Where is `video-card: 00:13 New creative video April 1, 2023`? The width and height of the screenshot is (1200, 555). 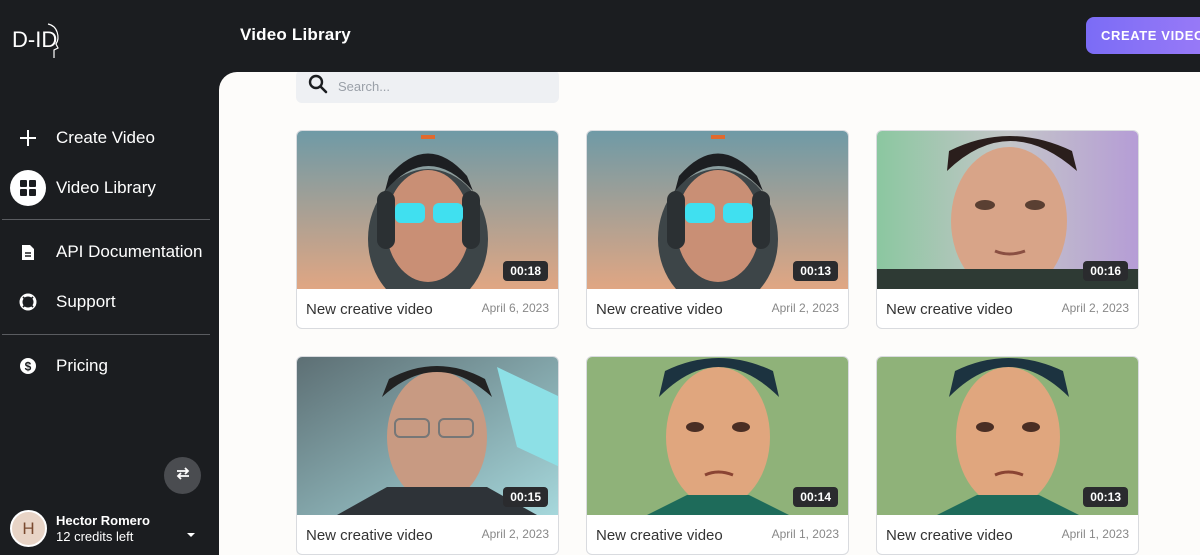 video-card: 00:13 New creative video April 1, 2023 is located at coordinates (1007, 455).